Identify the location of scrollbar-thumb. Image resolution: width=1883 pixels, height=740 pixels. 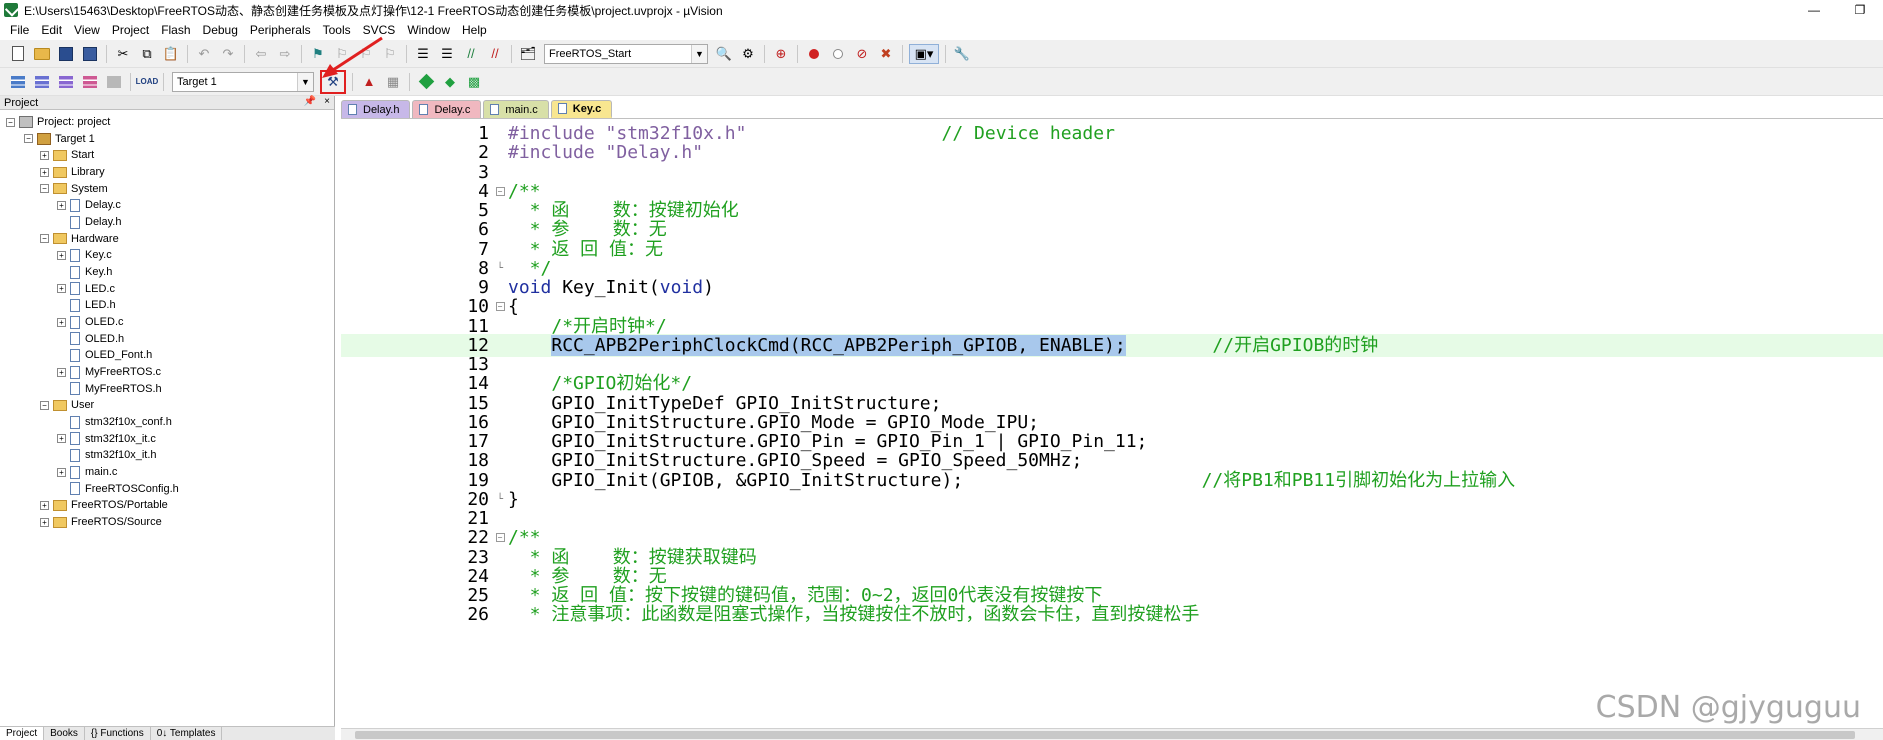
(1105, 735).